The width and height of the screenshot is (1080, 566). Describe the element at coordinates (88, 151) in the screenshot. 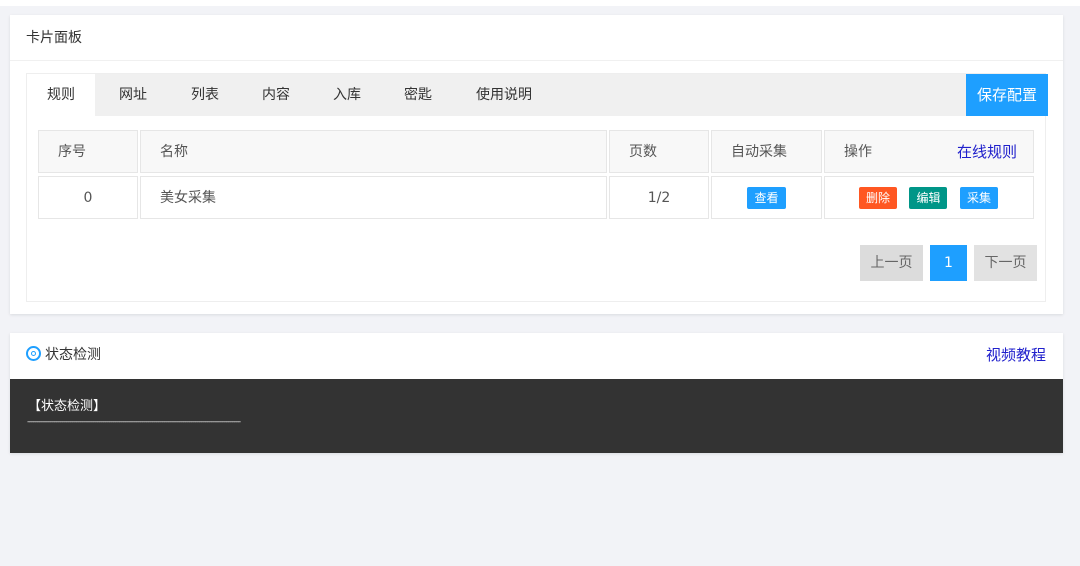

I see `col-header-index: 序号` at that location.